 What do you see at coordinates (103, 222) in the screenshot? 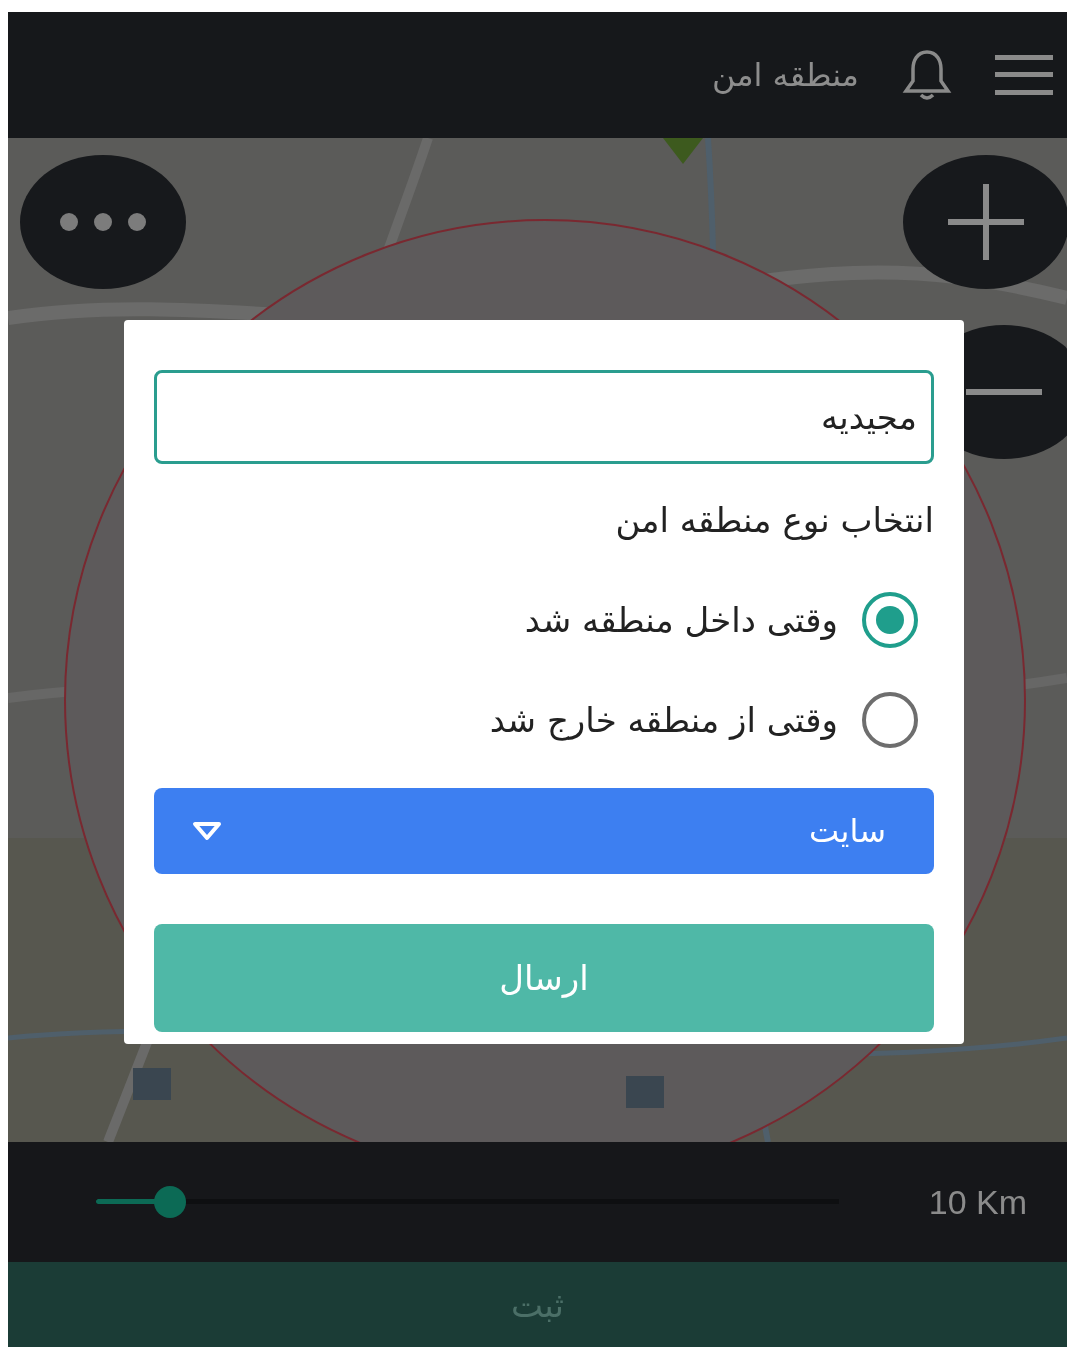
I see `more-icon` at bounding box center [103, 222].